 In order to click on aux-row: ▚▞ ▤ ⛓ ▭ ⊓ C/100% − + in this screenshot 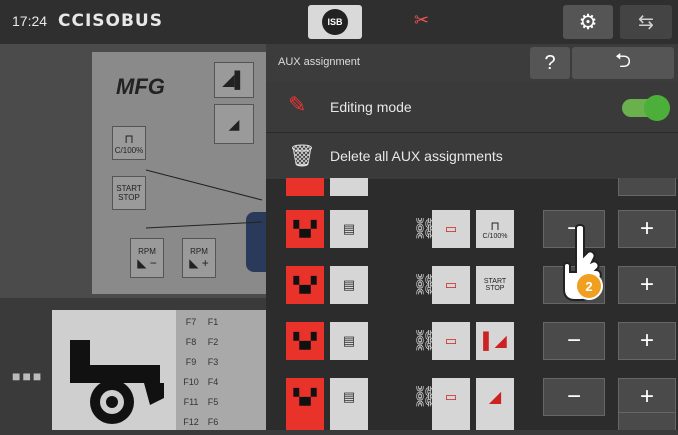, I will do `click(472, 232)`.